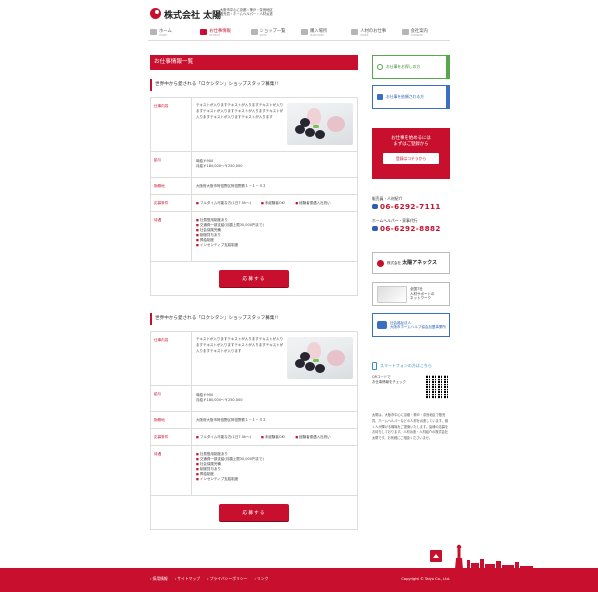  I want to click on phone-text: 06-6292-7111, so click(410, 206).